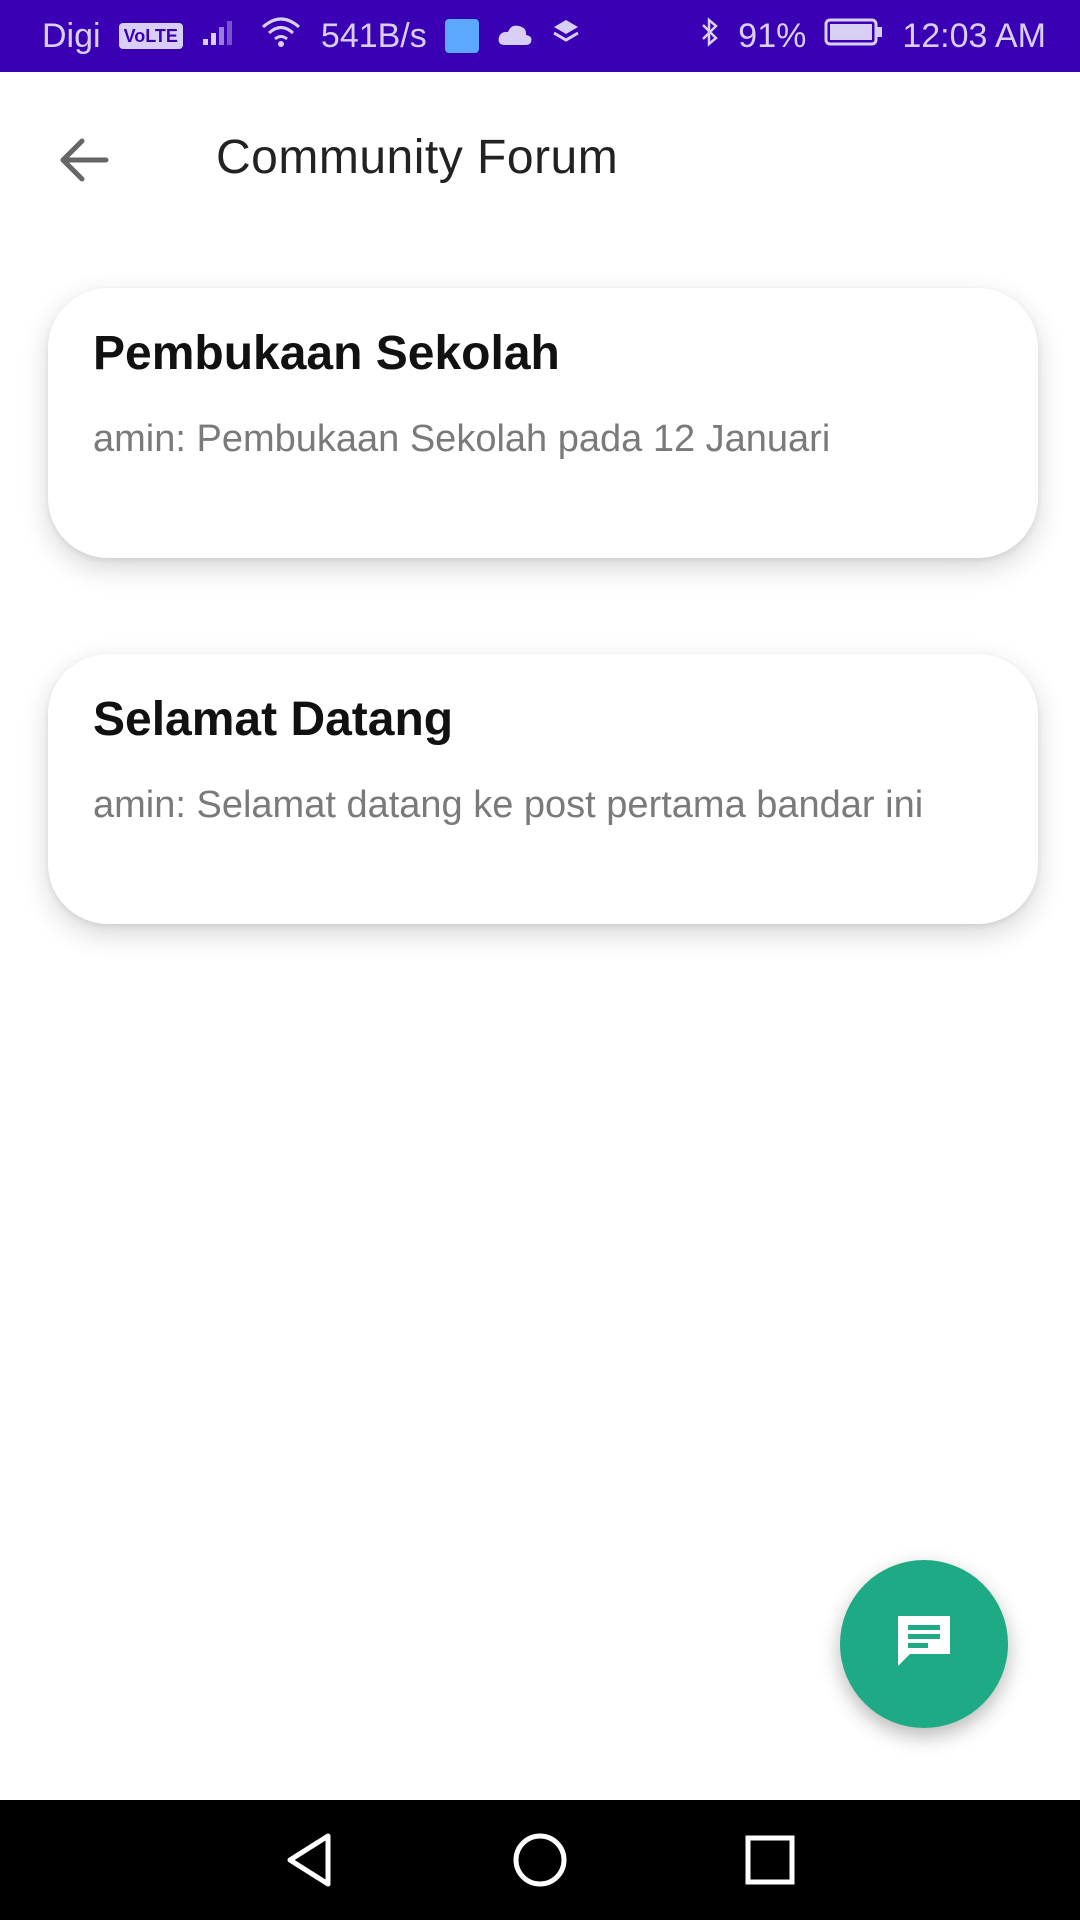 The height and width of the screenshot is (1920, 1080). I want to click on carrier-label: Digi, so click(71, 35).